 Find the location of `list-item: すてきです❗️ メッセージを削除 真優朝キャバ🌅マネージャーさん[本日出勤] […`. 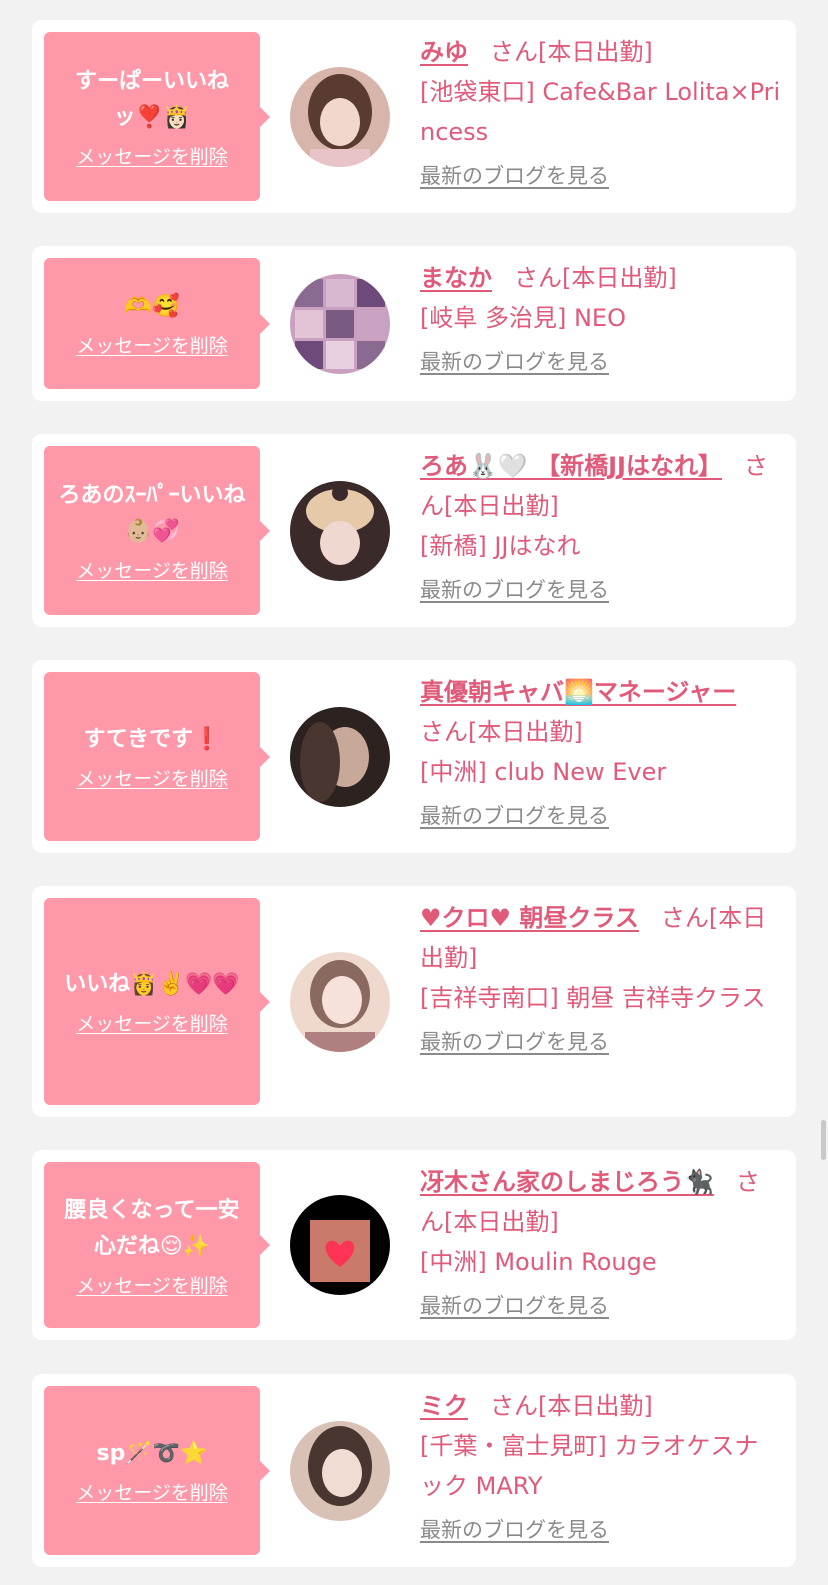

list-item: すてきです❗️ メッセージを削除 真優朝キャバ🌅マネージャーさん[本日出勤] [… is located at coordinates (414, 756).